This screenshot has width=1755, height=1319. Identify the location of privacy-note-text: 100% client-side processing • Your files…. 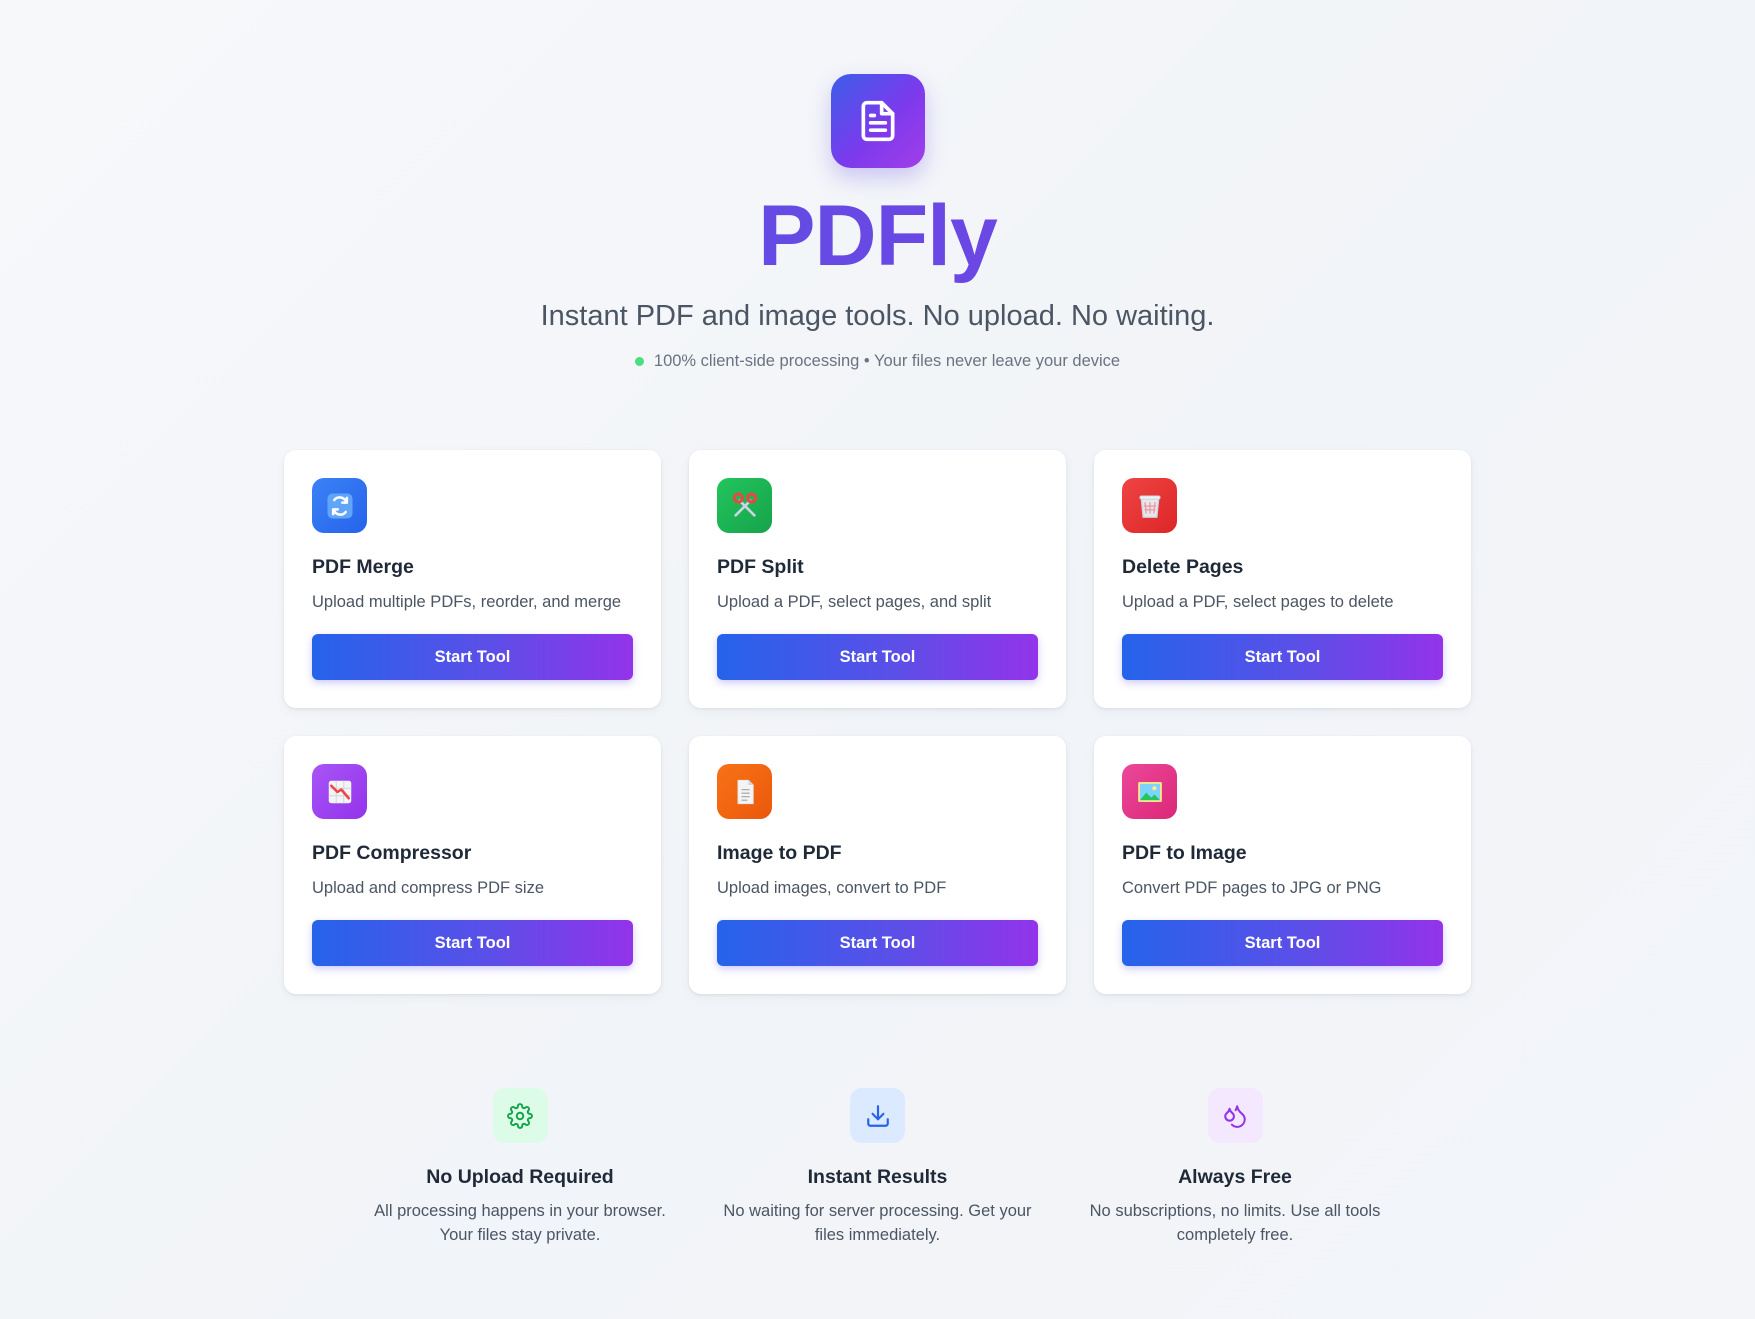
(887, 361).